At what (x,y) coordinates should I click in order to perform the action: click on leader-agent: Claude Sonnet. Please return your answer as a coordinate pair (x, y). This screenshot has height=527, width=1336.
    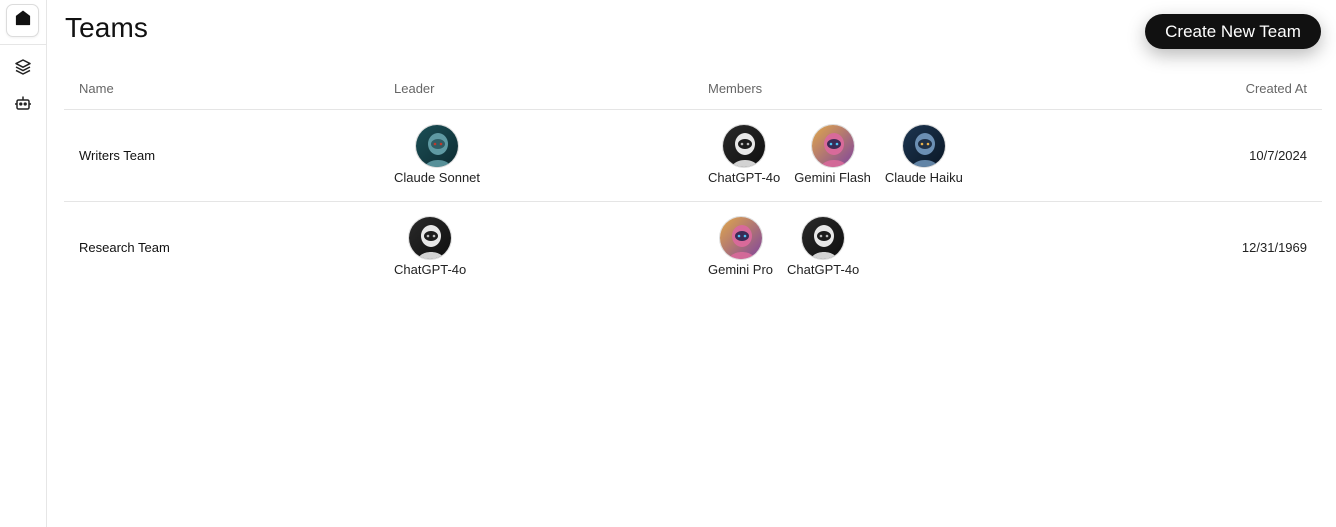
    Looking at the image, I should click on (437, 154).